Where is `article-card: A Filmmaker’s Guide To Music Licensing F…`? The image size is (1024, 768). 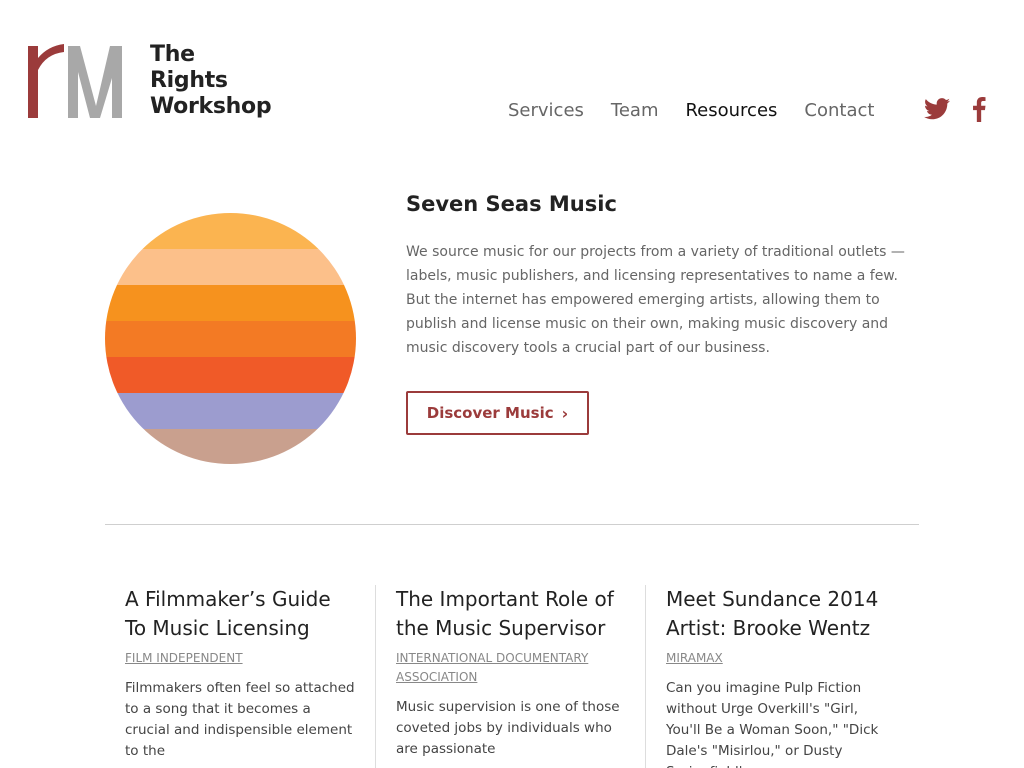
article-card: A Filmmaker’s Guide To Music Licensing F… is located at coordinates (240, 676).